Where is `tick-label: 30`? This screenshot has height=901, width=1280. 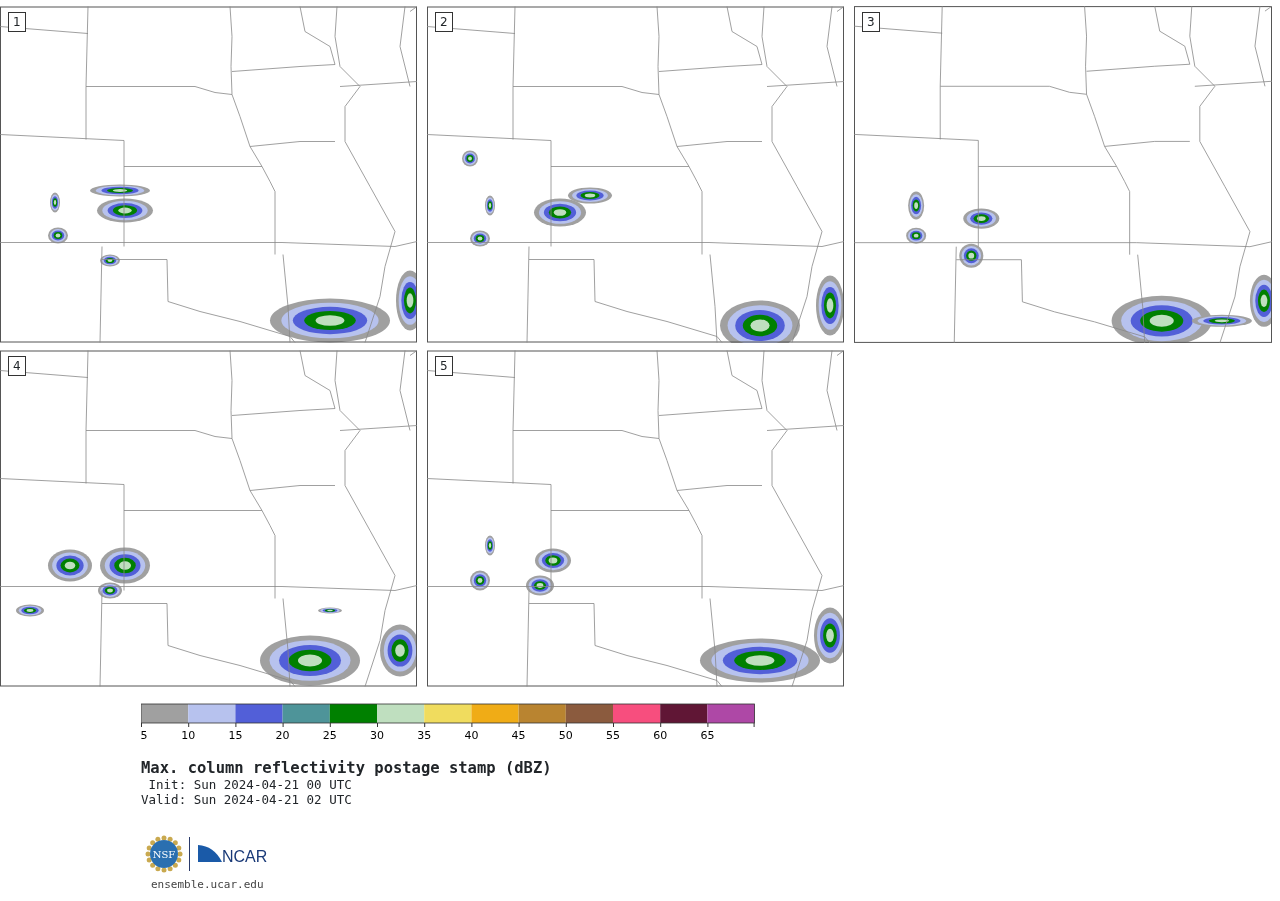 tick-label: 30 is located at coordinates (377, 735).